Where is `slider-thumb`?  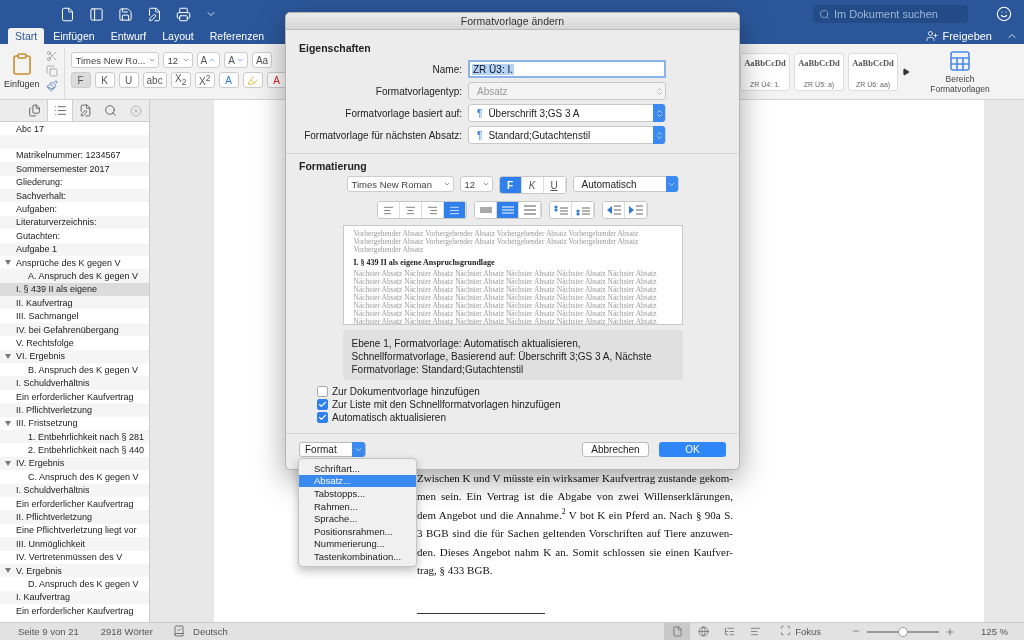
slider-thumb is located at coordinates (903, 631).